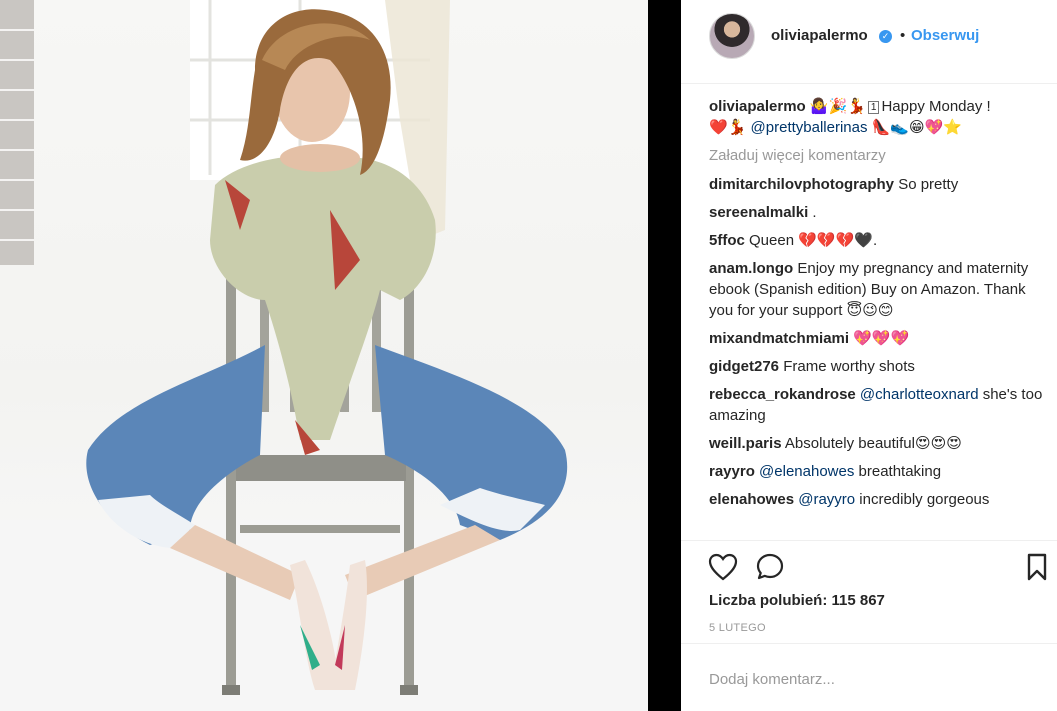 This screenshot has width=1057, height=711. Describe the element at coordinates (757, 106) in the screenshot. I see `caption-username: oliviapalermo` at that location.